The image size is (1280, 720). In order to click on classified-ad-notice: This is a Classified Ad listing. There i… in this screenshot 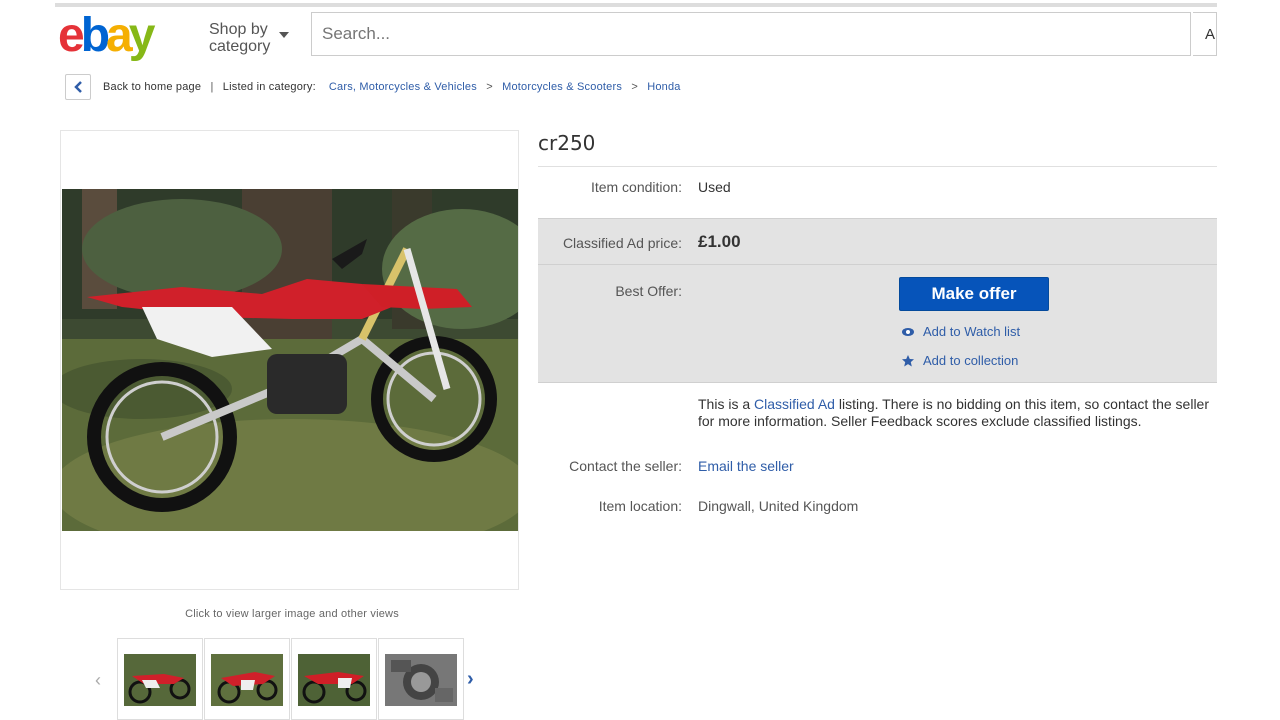, I will do `click(958, 413)`.